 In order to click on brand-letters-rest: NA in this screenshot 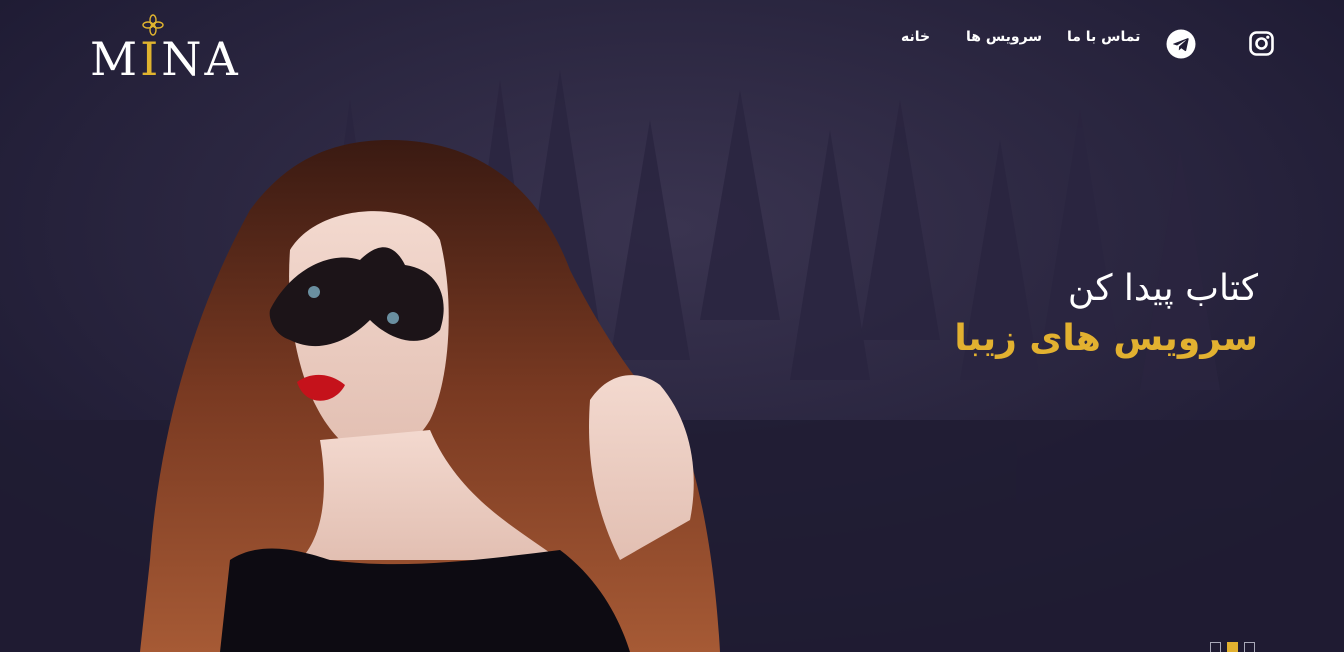, I will do `click(201, 59)`.